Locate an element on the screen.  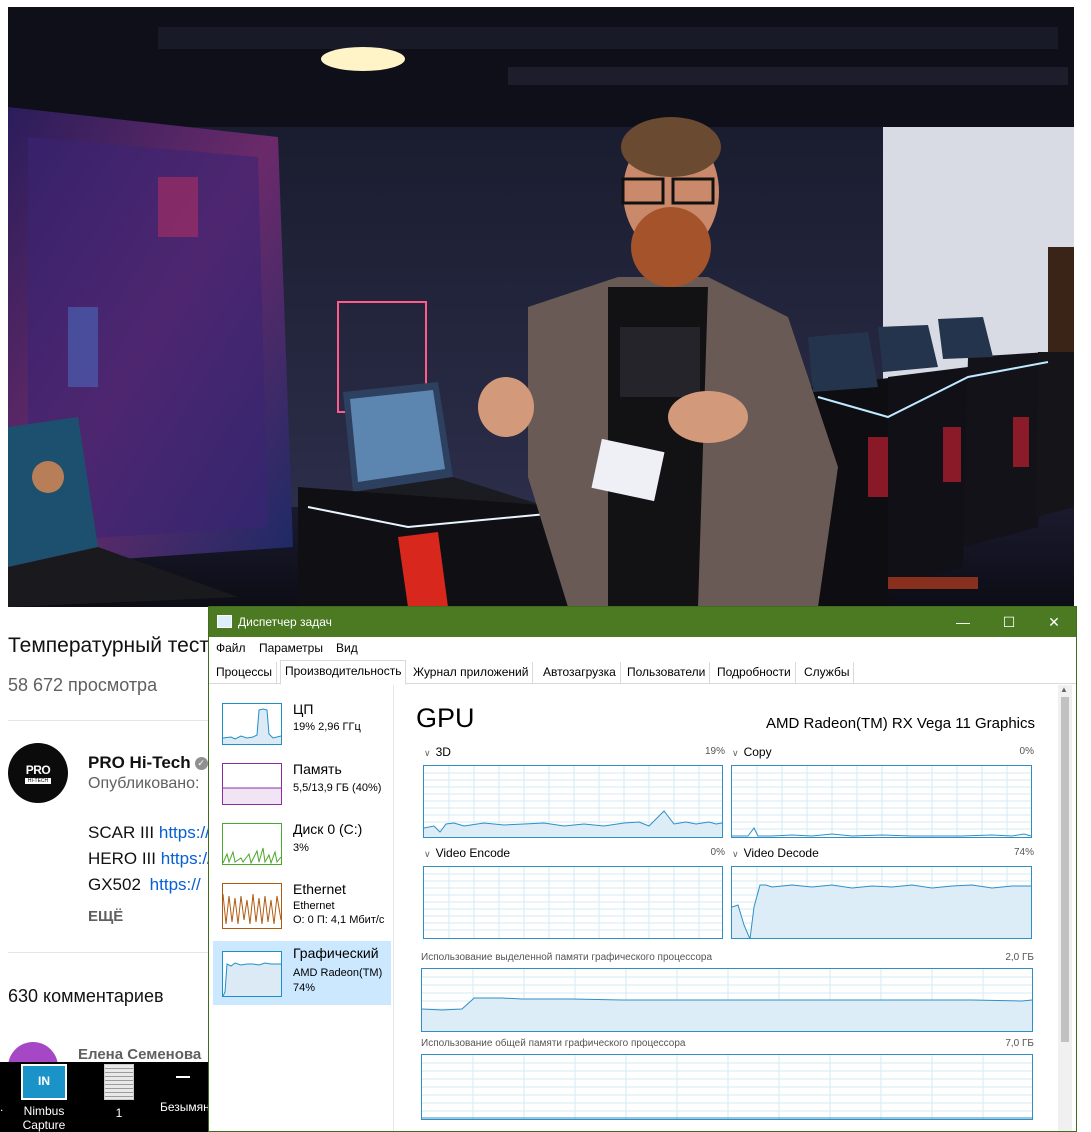
tab-app-history: Журнал приложений is located at coordinates (471, 673).